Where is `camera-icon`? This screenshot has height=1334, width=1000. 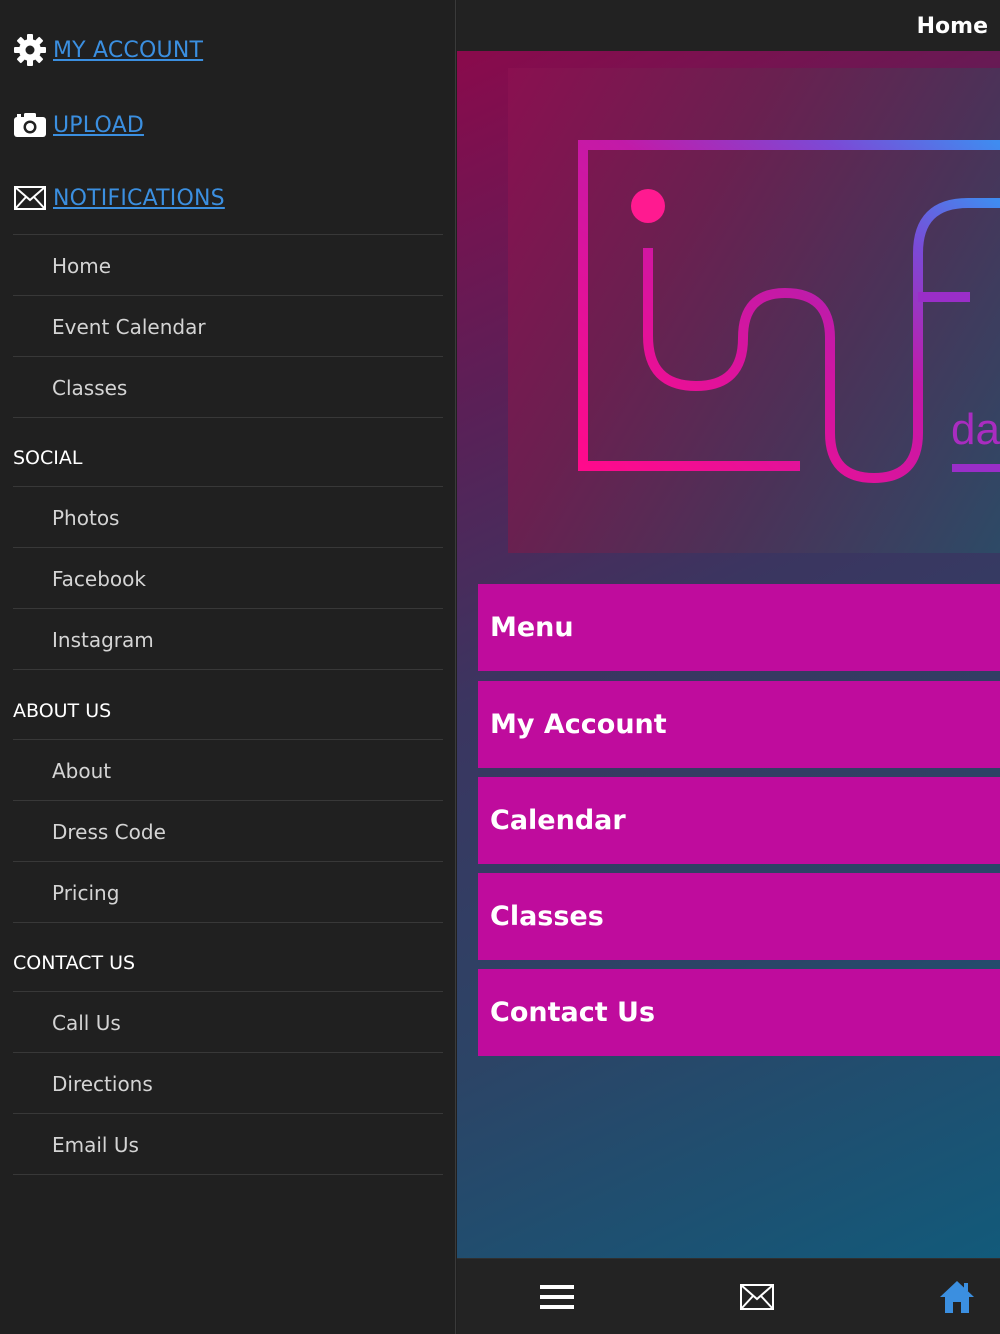
camera-icon is located at coordinates (30, 125).